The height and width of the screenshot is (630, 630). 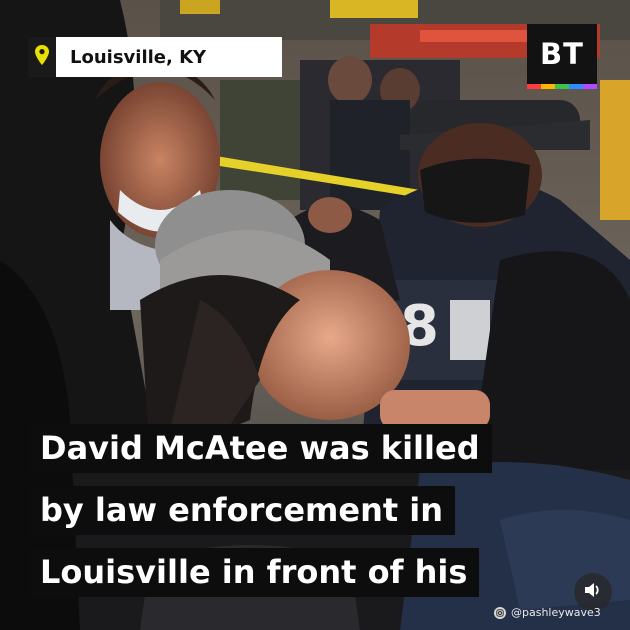 I want to click on location-label: Louisville, KY, so click(x=169, y=57).